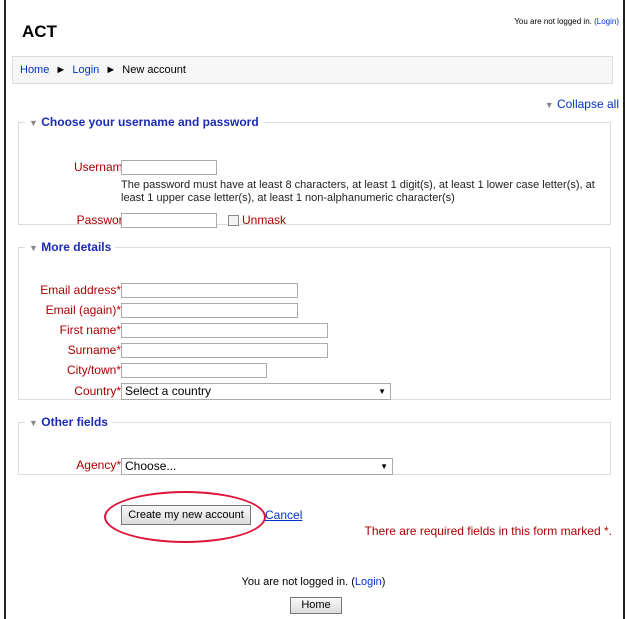  Describe the element at coordinates (224, 350) in the screenshot. I see `surname-input` at that location.